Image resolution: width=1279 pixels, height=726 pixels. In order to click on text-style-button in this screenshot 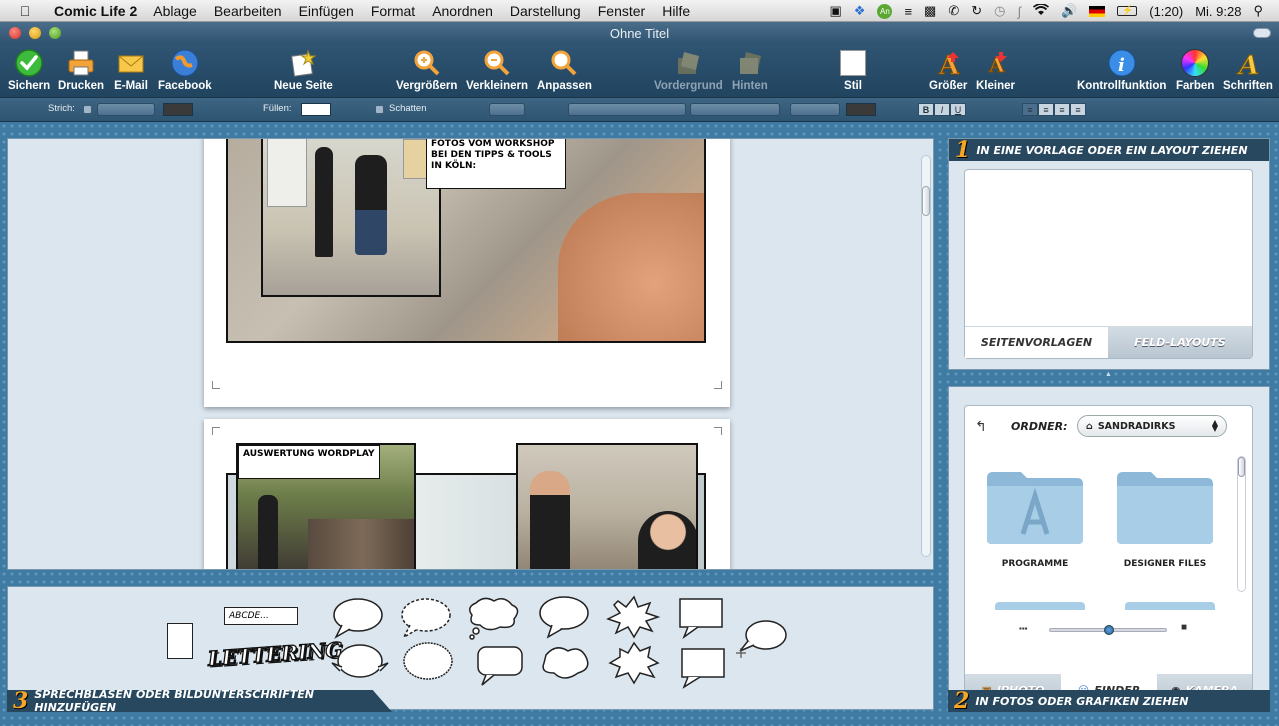, I will do `click(507, 109)`.